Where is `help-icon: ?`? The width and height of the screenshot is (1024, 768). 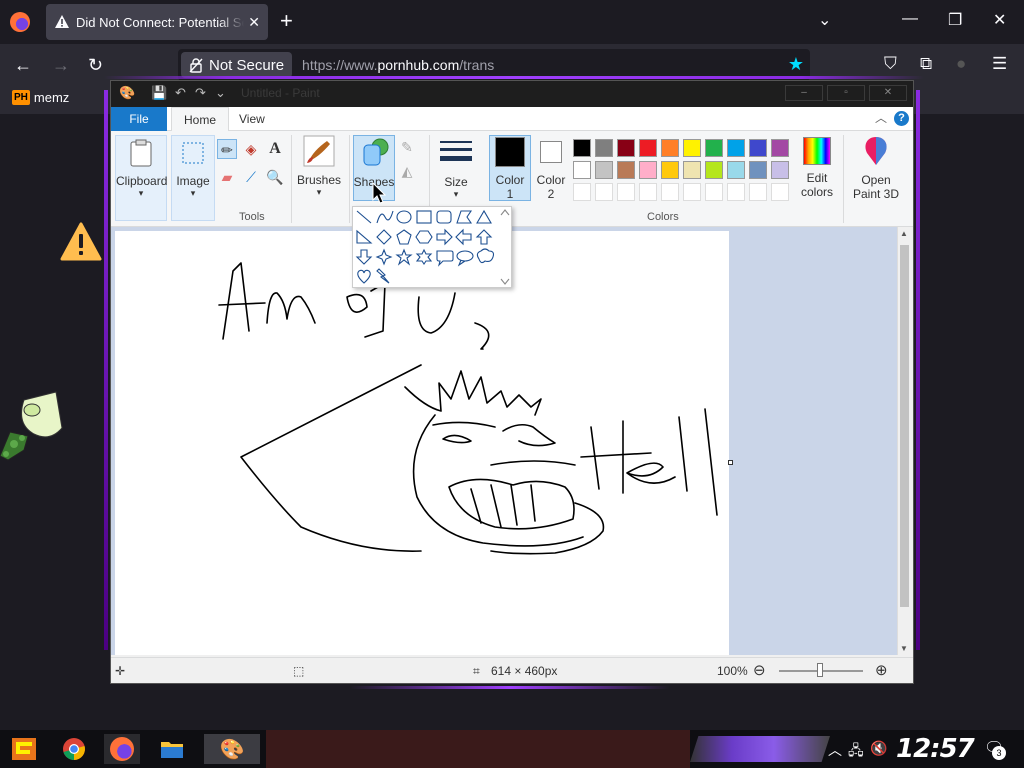
help-icon: ? is located at coordinates (901, 118).